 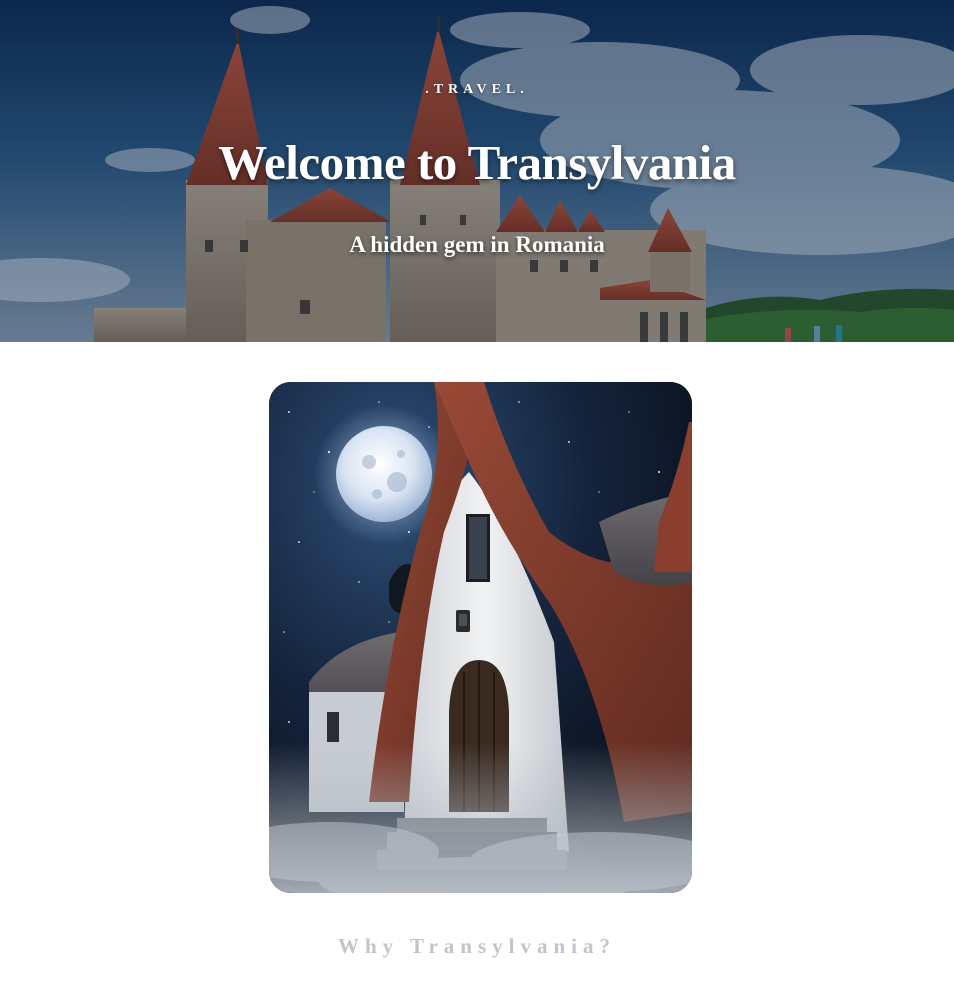 I want to click on hero-kicker: .TRAVEL., so click(x=477, y=89).